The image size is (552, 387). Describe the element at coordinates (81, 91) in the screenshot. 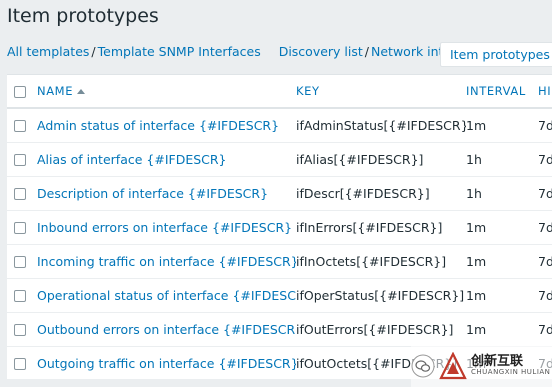

I see `sort-up-icon` at that location.